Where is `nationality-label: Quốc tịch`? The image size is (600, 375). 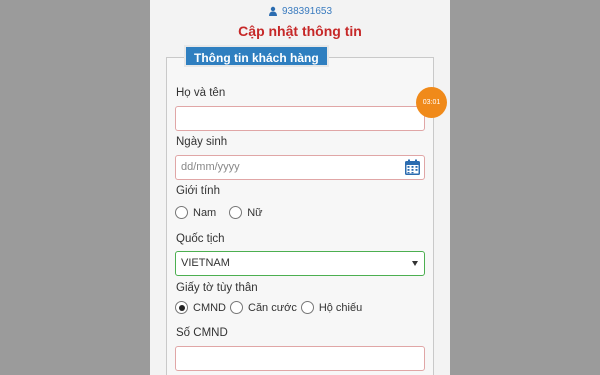 nationality-label: Quốc tịch is located at coordinates (200, 239).